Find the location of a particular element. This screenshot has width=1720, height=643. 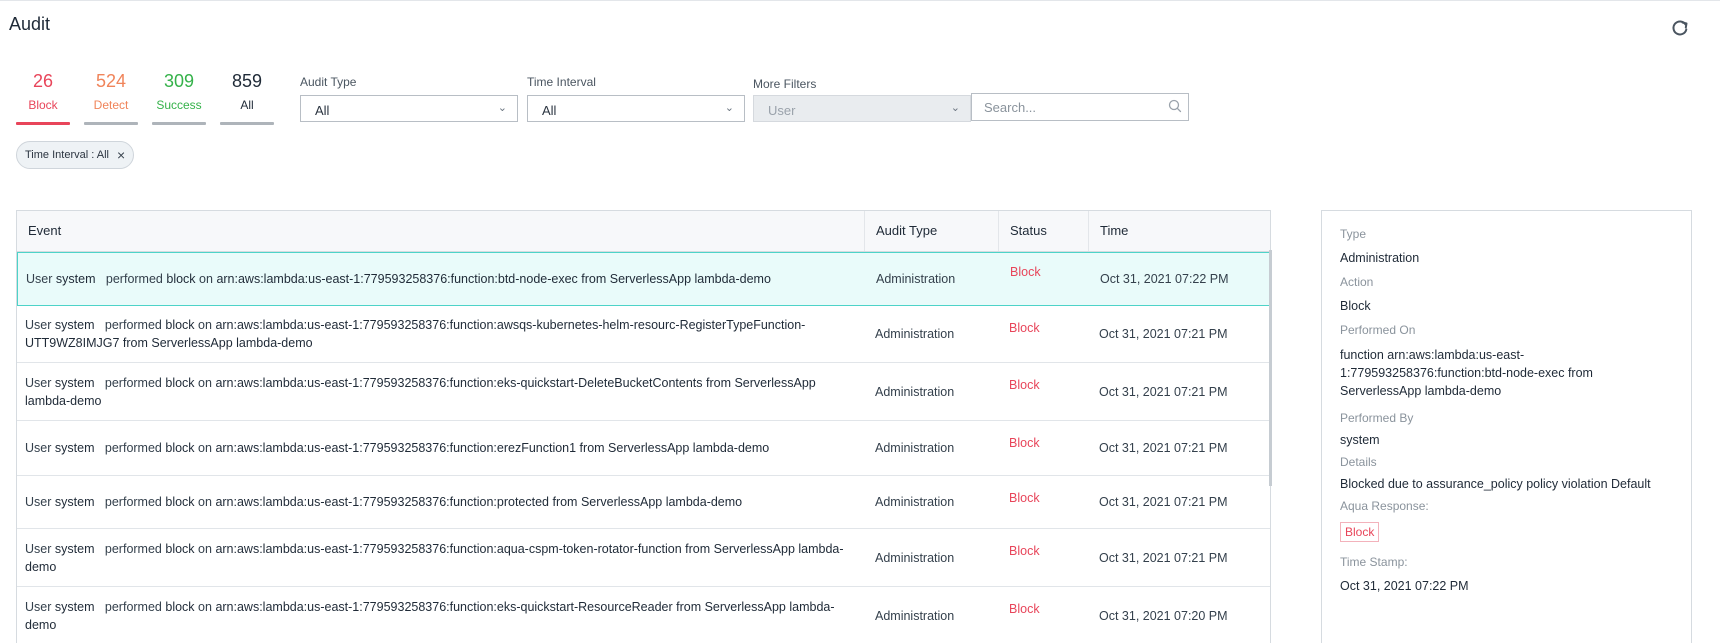

counter-count: 859 is located at coordinates (247, 81).